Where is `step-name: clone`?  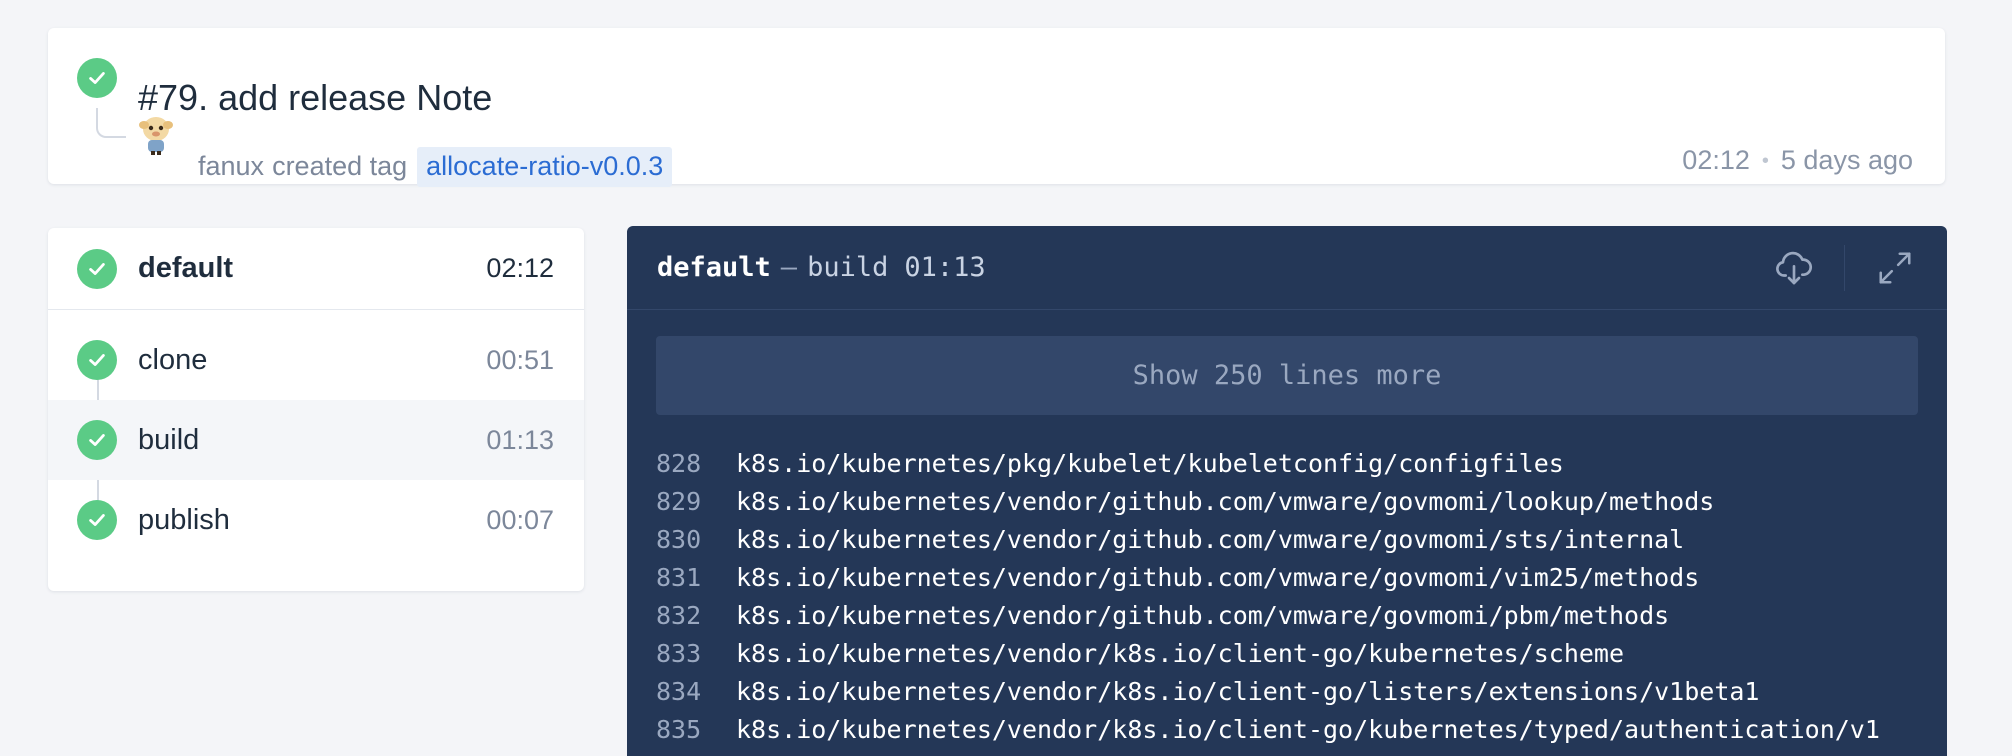
step-name: clone is located at coordinates (173, 359).